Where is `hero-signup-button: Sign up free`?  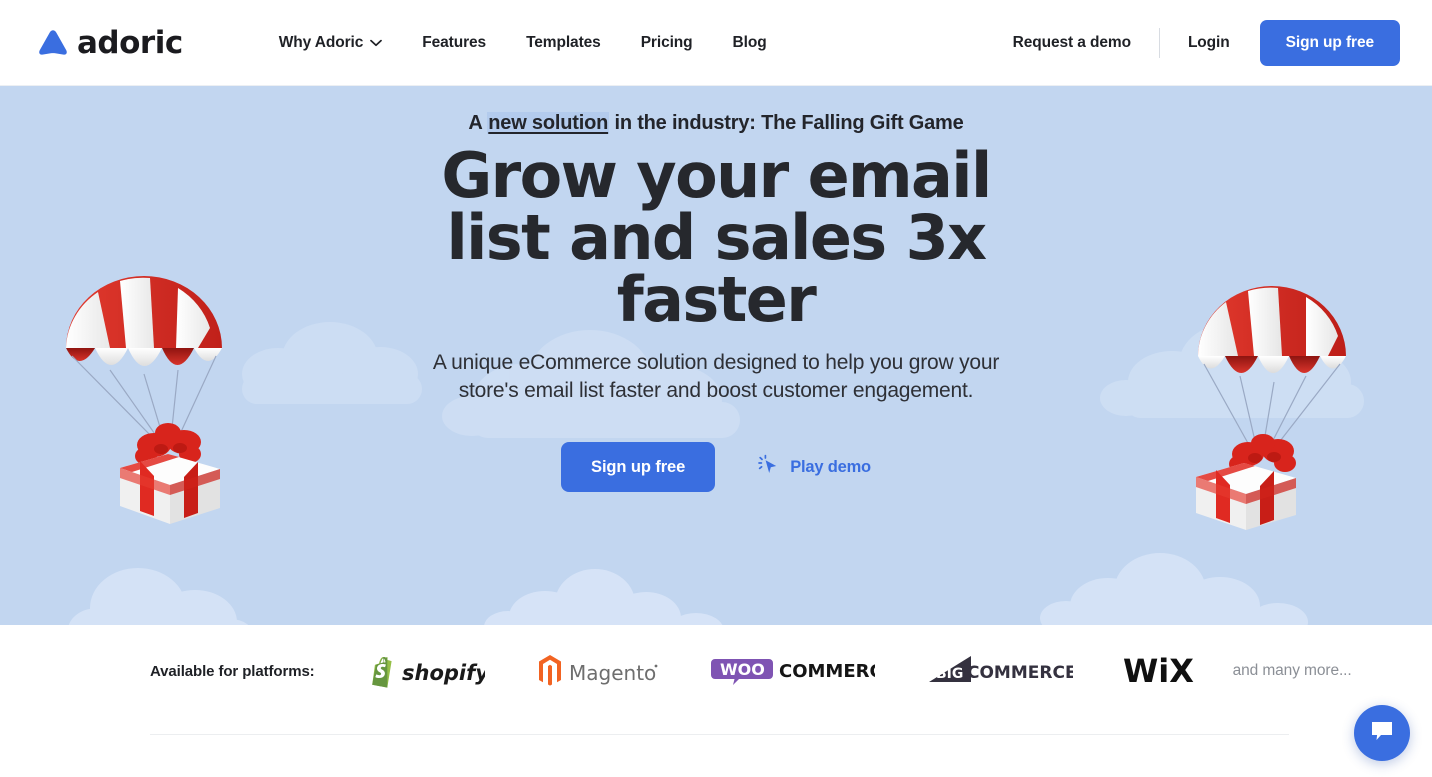
hero-signup-button: Sign up free is located at coordinates (638, 467).